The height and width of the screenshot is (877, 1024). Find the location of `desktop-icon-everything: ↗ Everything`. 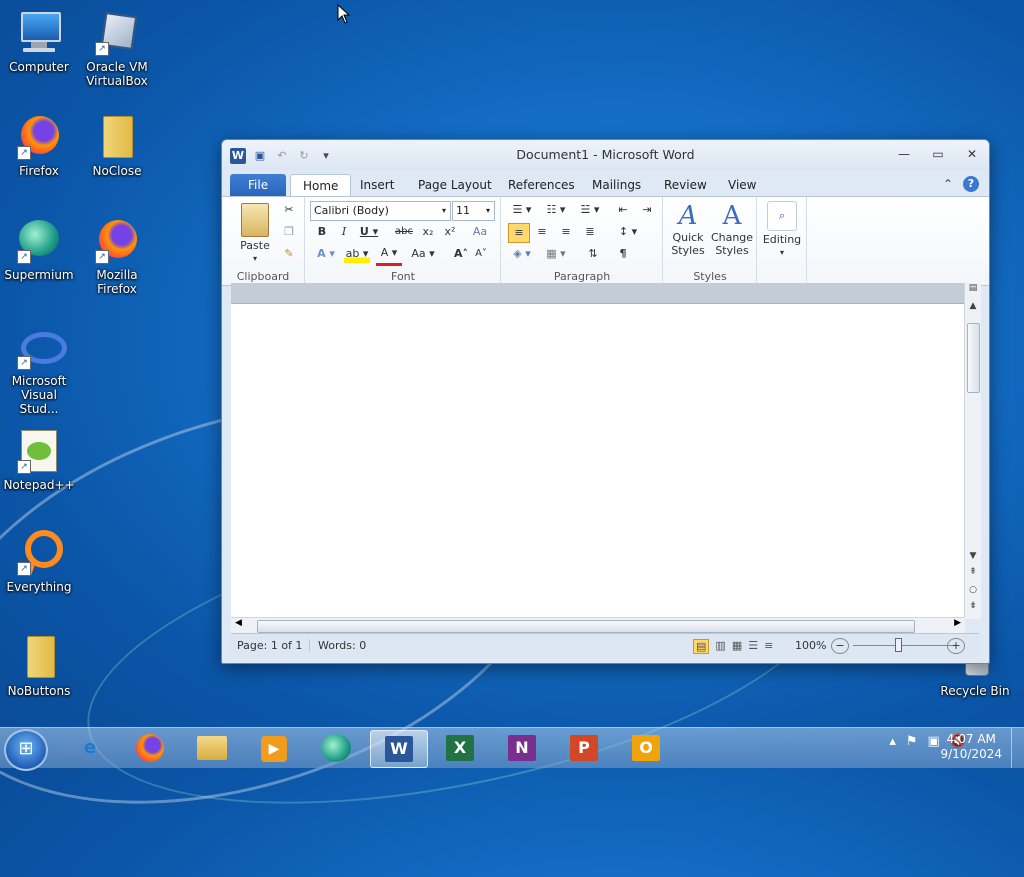

desktop-icon-everything: ↗ Everything is located at coordinates (39, 561).